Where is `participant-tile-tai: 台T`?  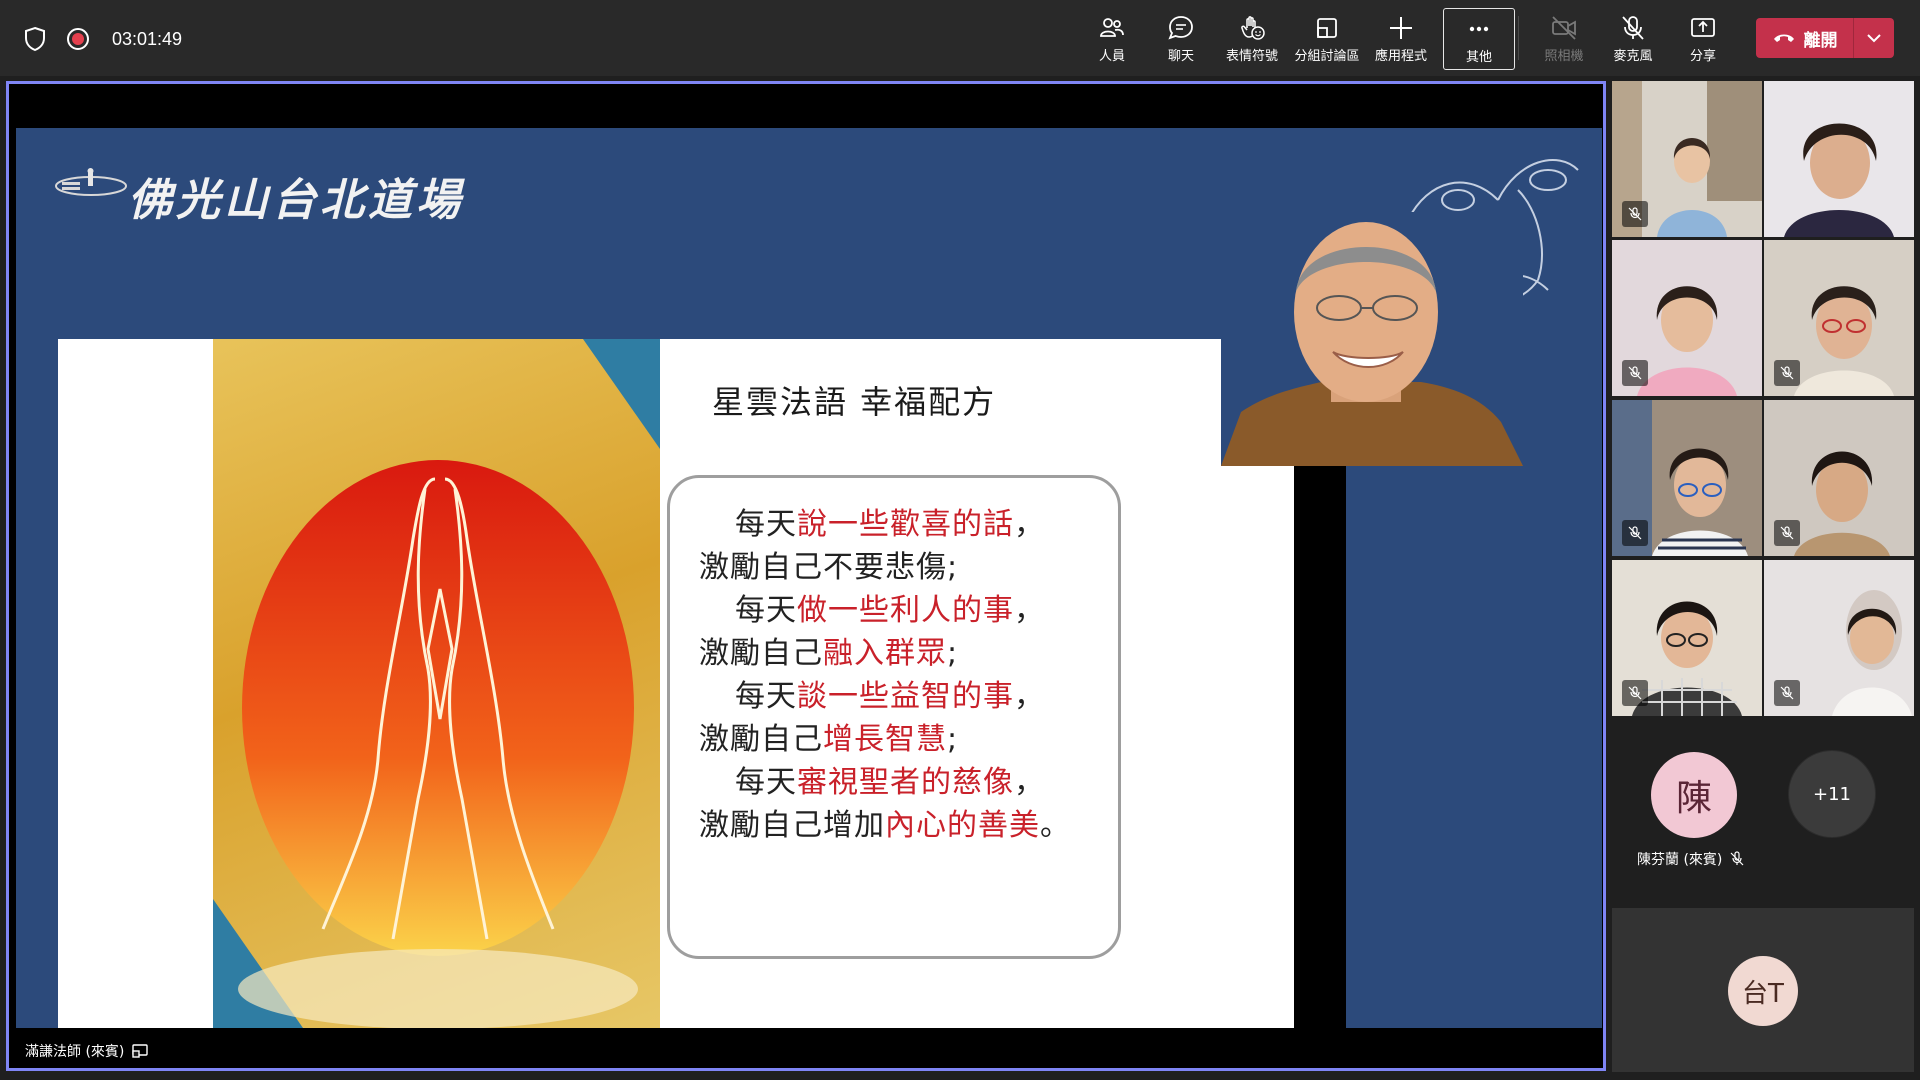 participant-tile-tai: 台T is located at coordinates (1763, 990).